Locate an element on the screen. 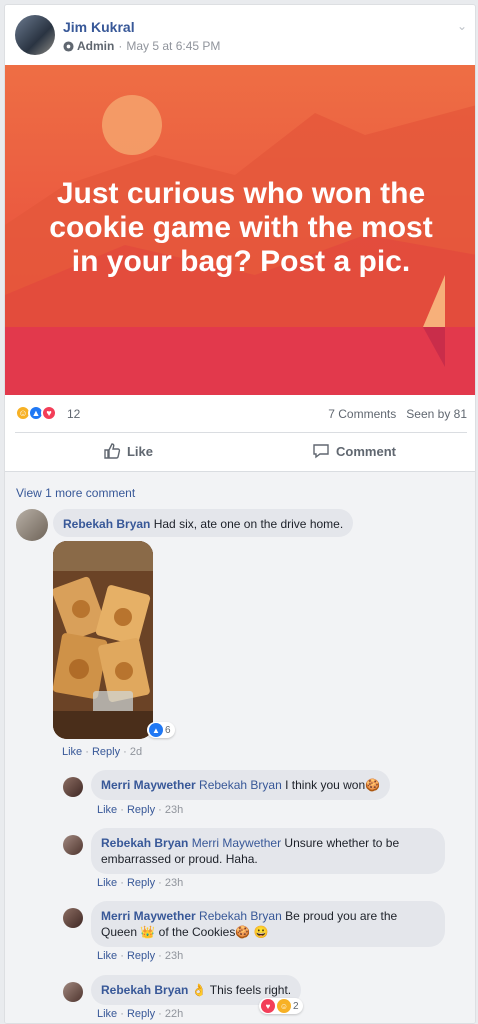 This screenshot has width=478, height=1024. stats-right: 7 Comments Seen by 81 is located at coordinates (397, 414).